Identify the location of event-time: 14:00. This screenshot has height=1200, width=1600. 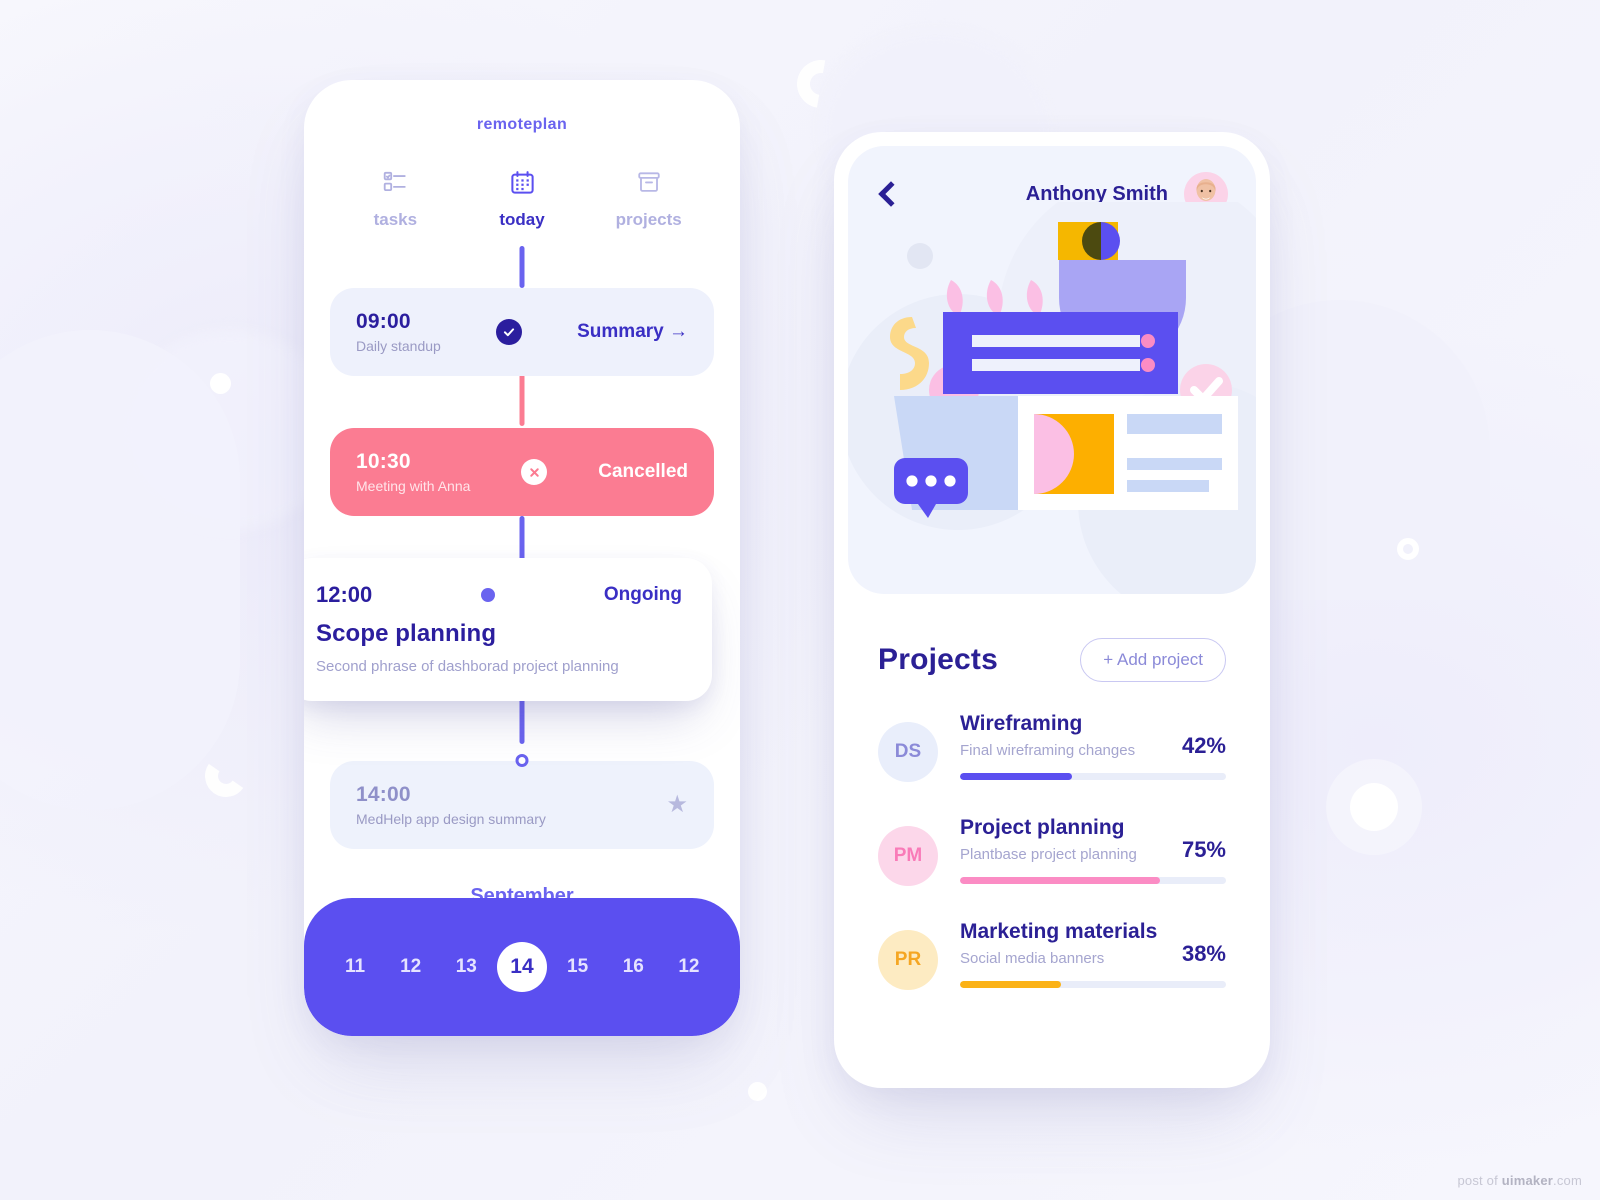
(383, 794).